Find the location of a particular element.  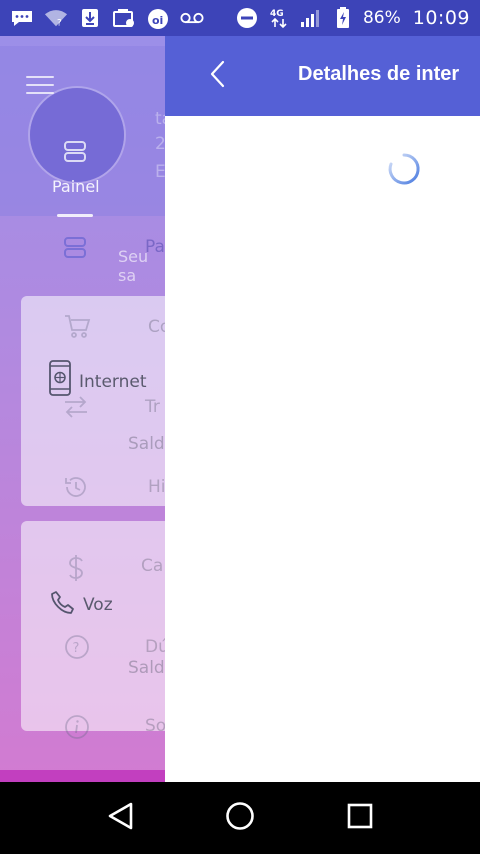

signal-icon is located at coordinates (311, 18).